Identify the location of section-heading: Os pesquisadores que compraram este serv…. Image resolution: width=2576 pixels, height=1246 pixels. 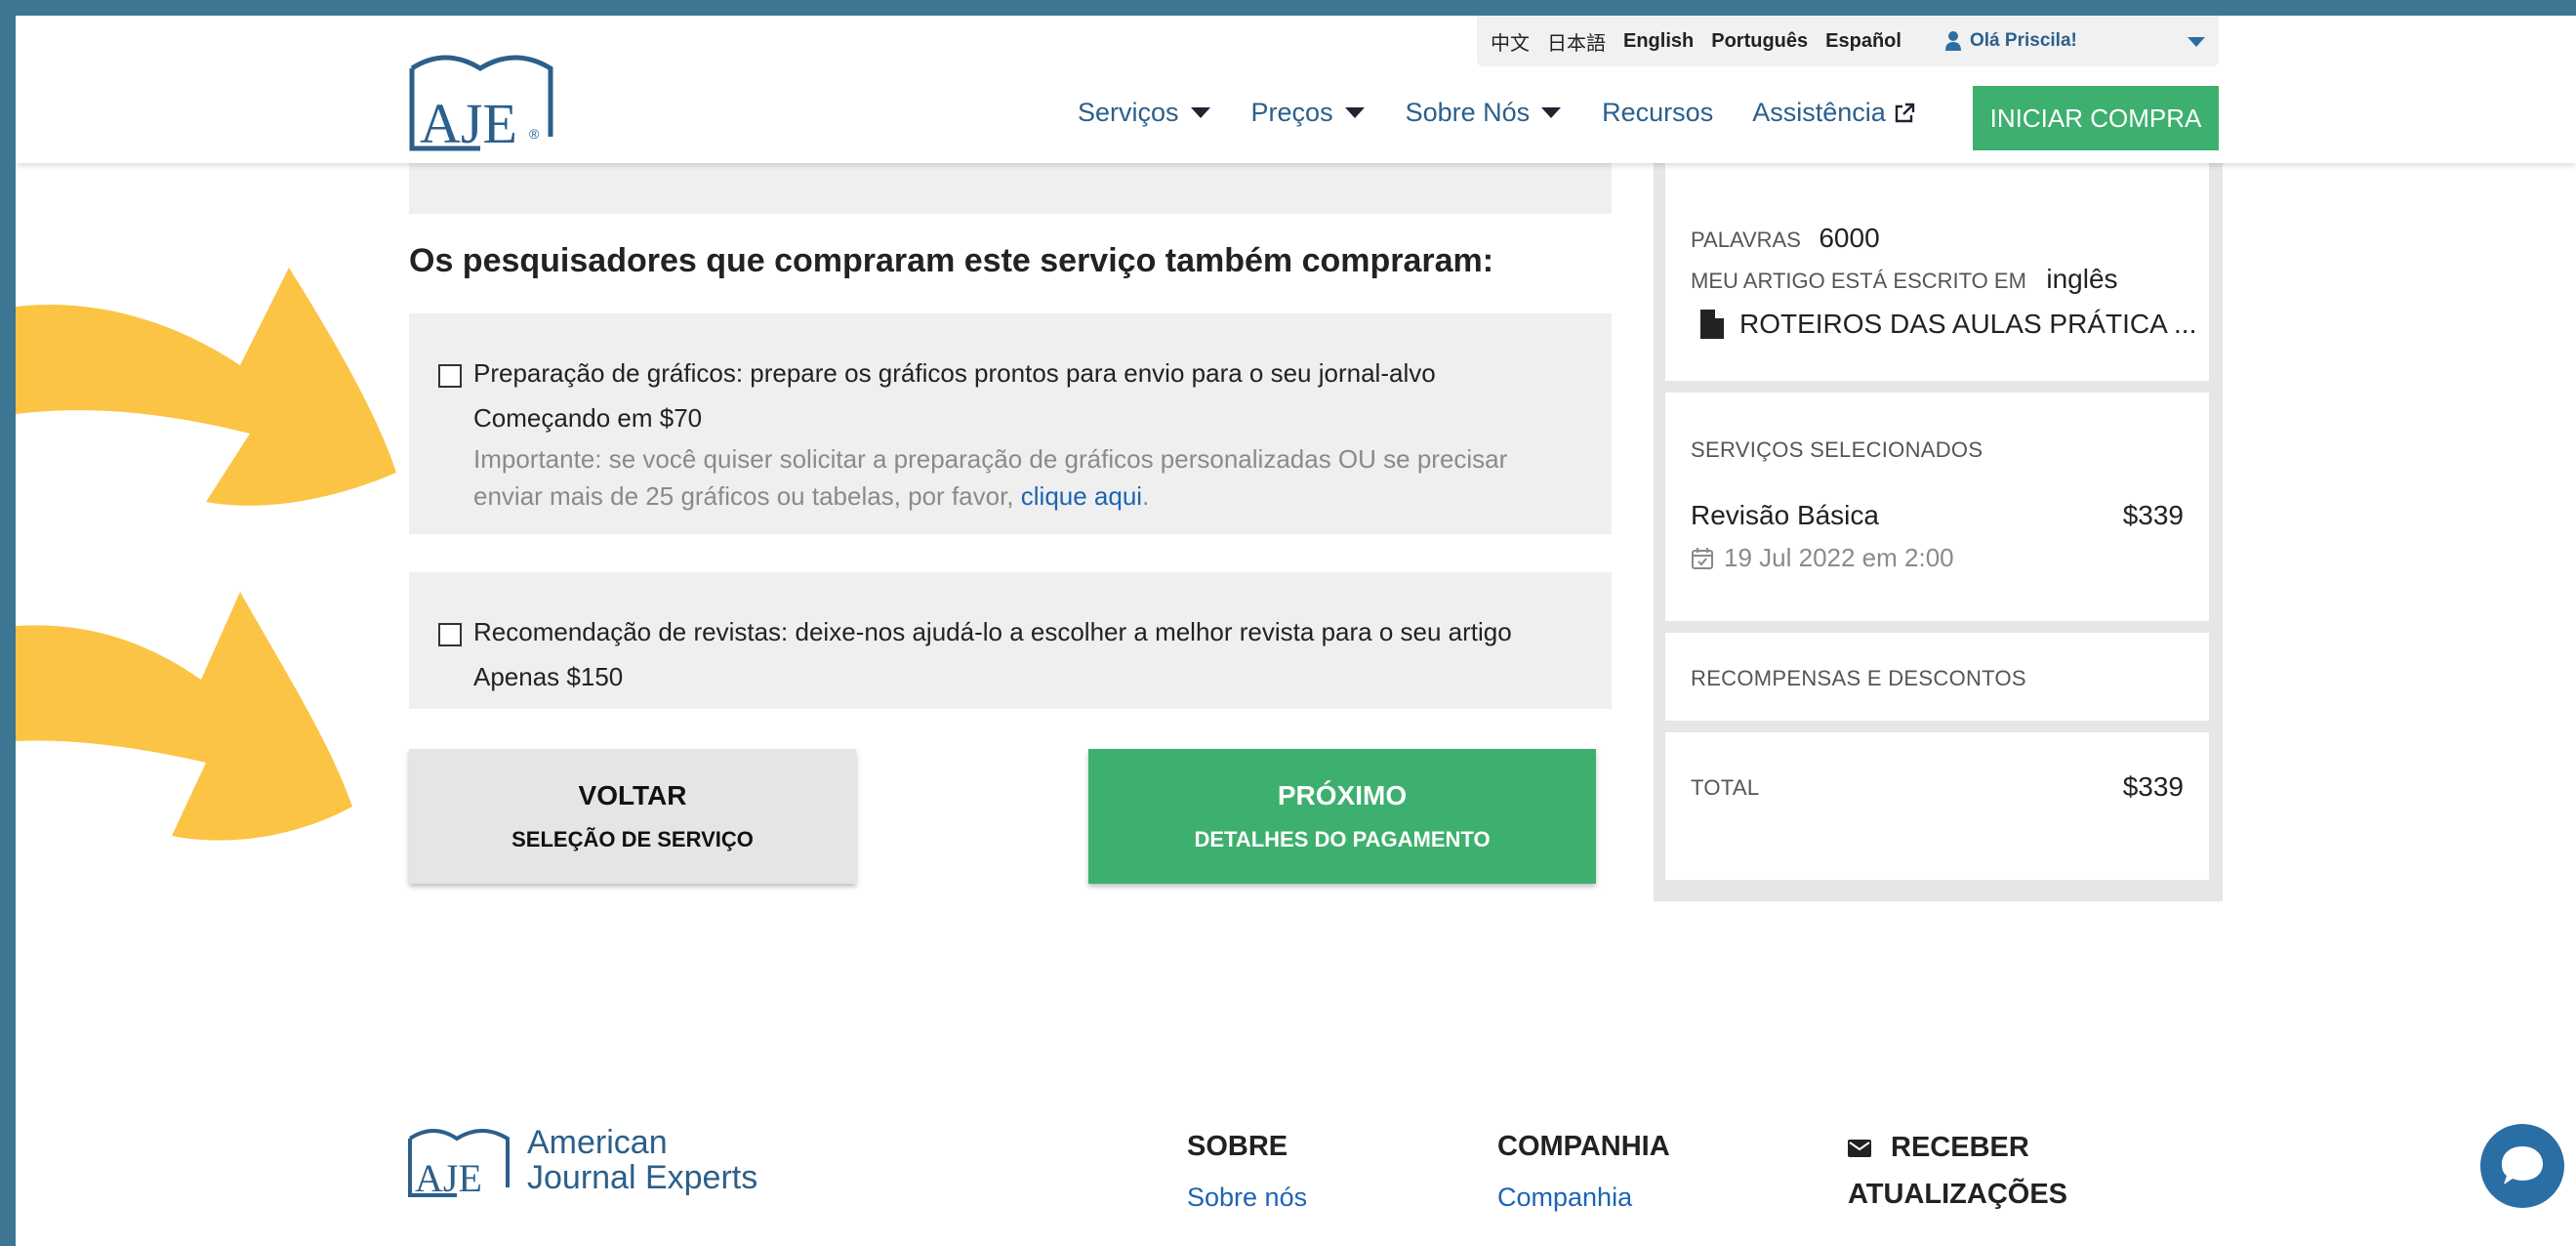
(951, 260).